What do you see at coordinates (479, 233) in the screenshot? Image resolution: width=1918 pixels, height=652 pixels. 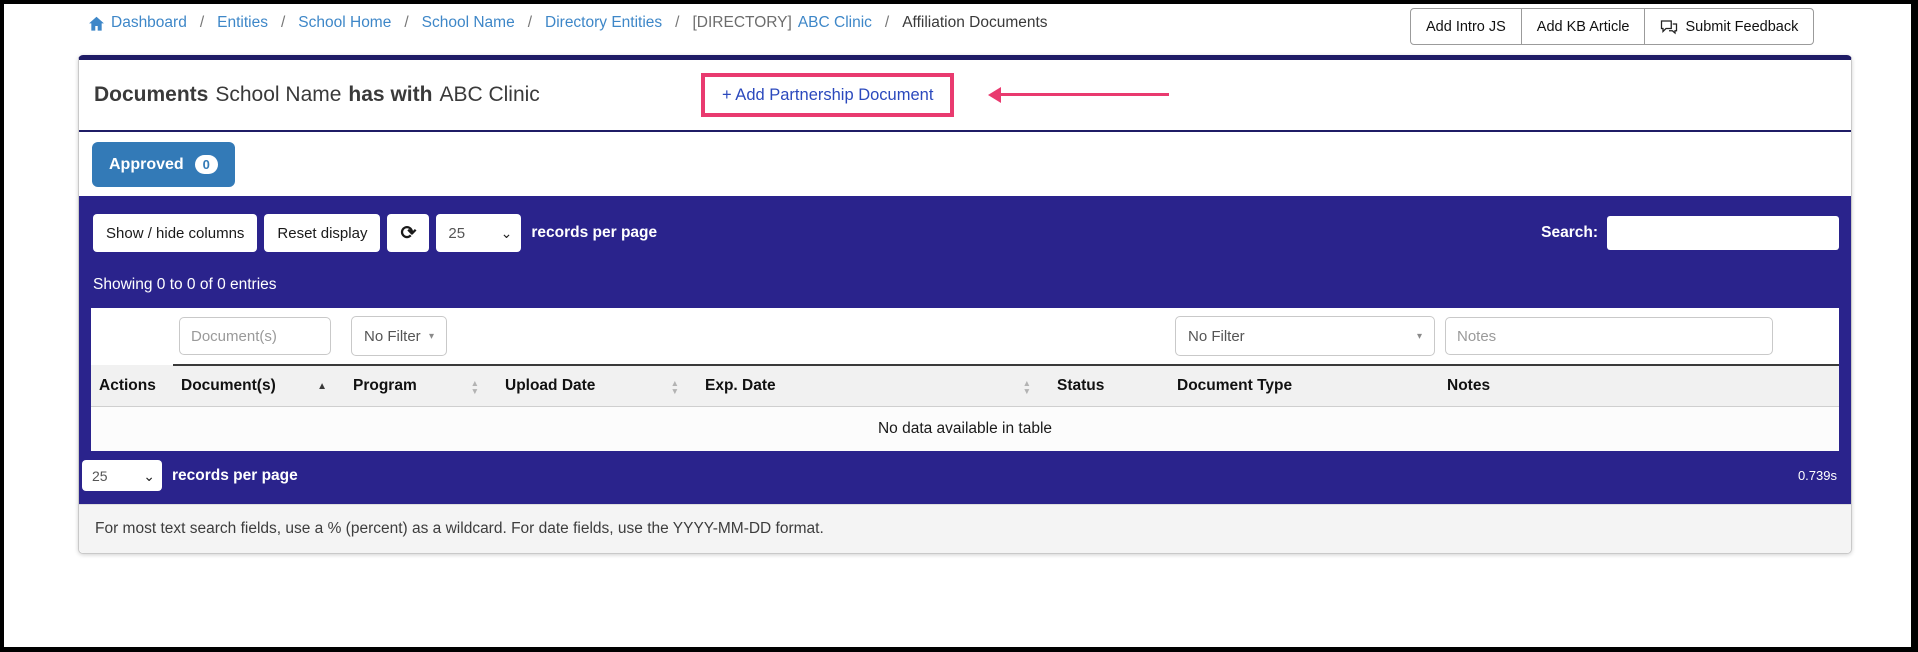 I see `page-size-select: 25 ⌄` at bounding box center [479, 233].